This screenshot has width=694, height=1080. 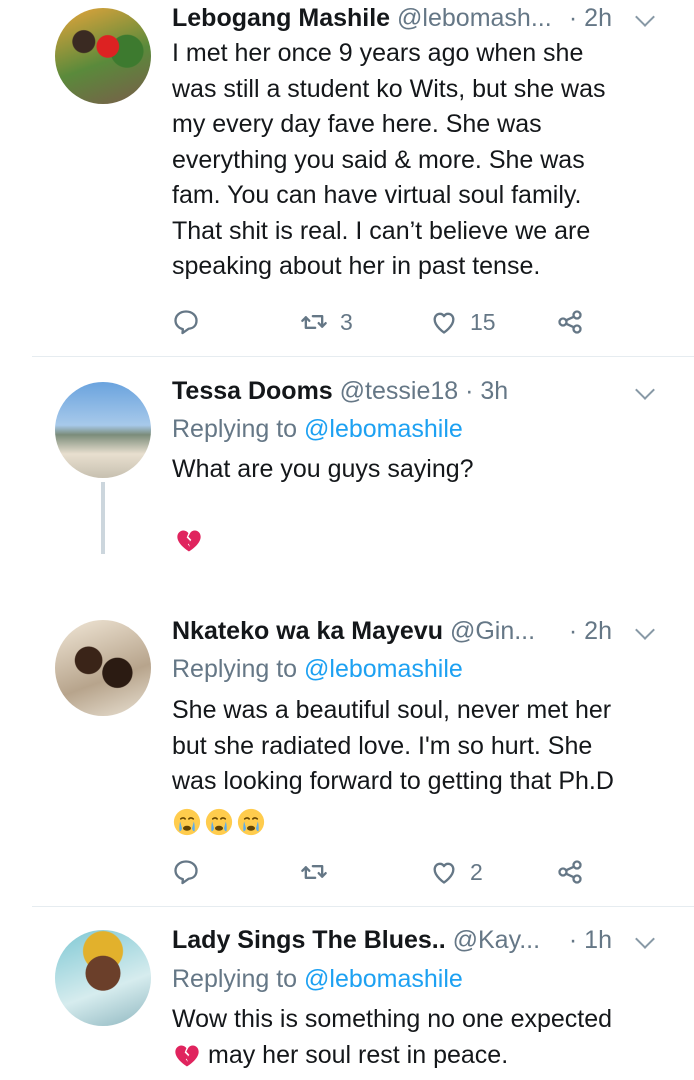 What do you see at coordinates (357, 124) in the screenshot?
I see `text-line: my every day fave here. She was` at bounding box center [357, 124].